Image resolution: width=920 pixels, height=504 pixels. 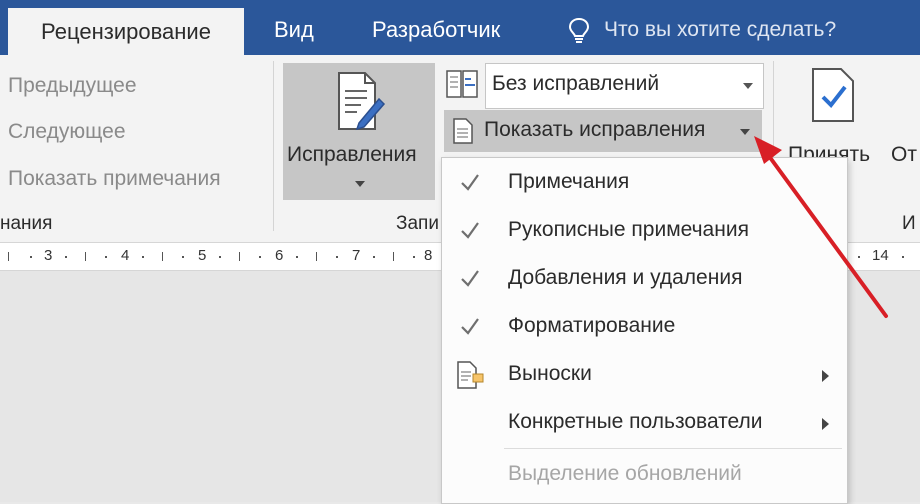 I want to click on ruler-number: 5, so click(x=202, y=255).